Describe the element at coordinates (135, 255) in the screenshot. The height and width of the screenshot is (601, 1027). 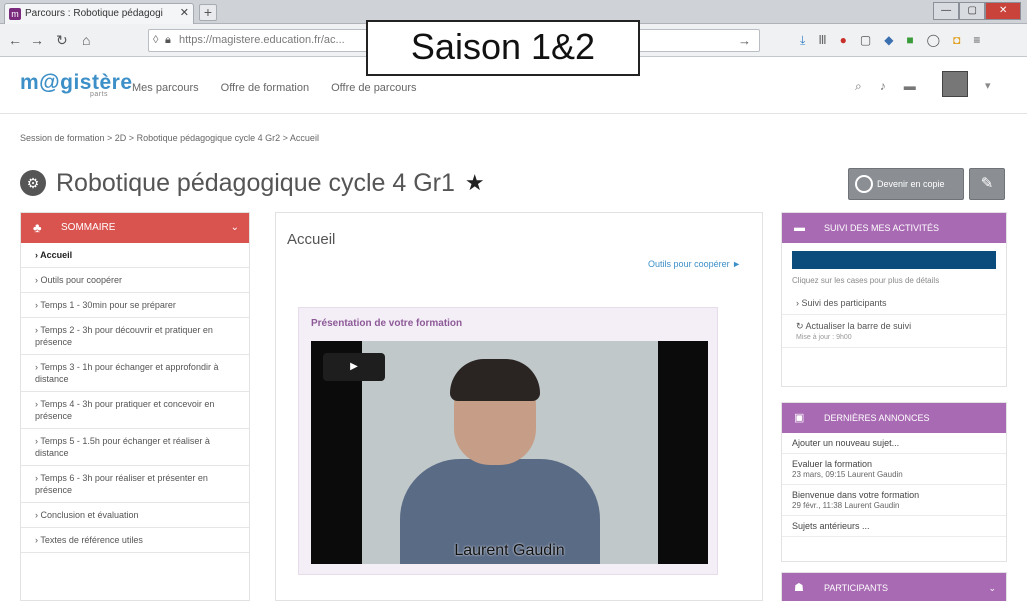
I see `sommaire-item-accueil: › Accueil` at that location.